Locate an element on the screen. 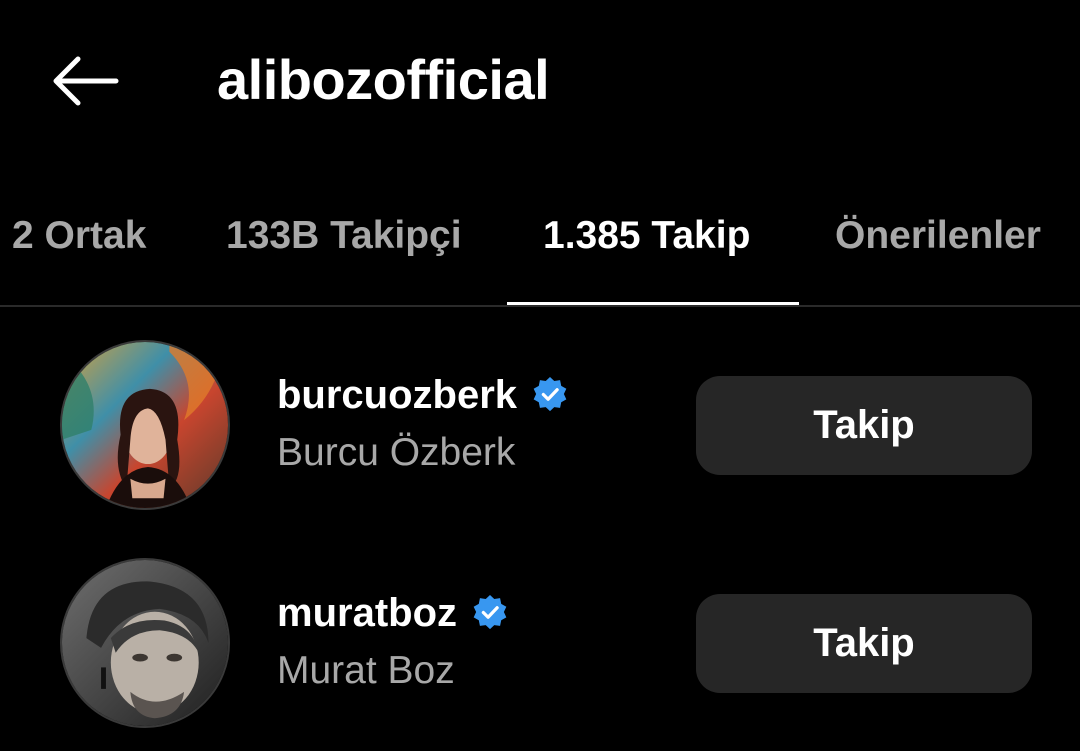 The width and height of the screenshot is (1080, 751). arrow-left-icon is located at coordinates (86, 81).